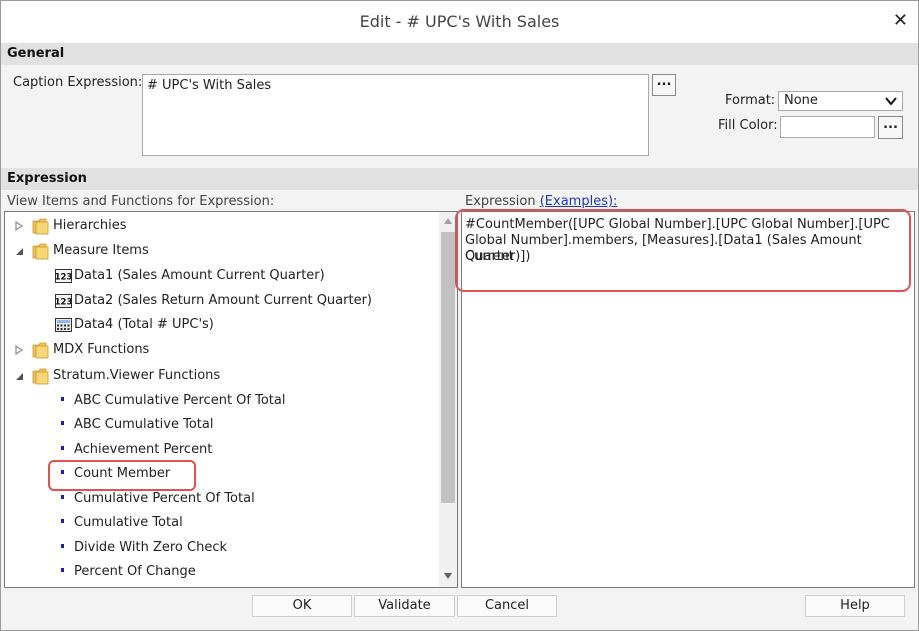 The height and width of the screenshot is (631, 919). I want to click on tree-item-label: Cumulative Total, so click(128, 522).